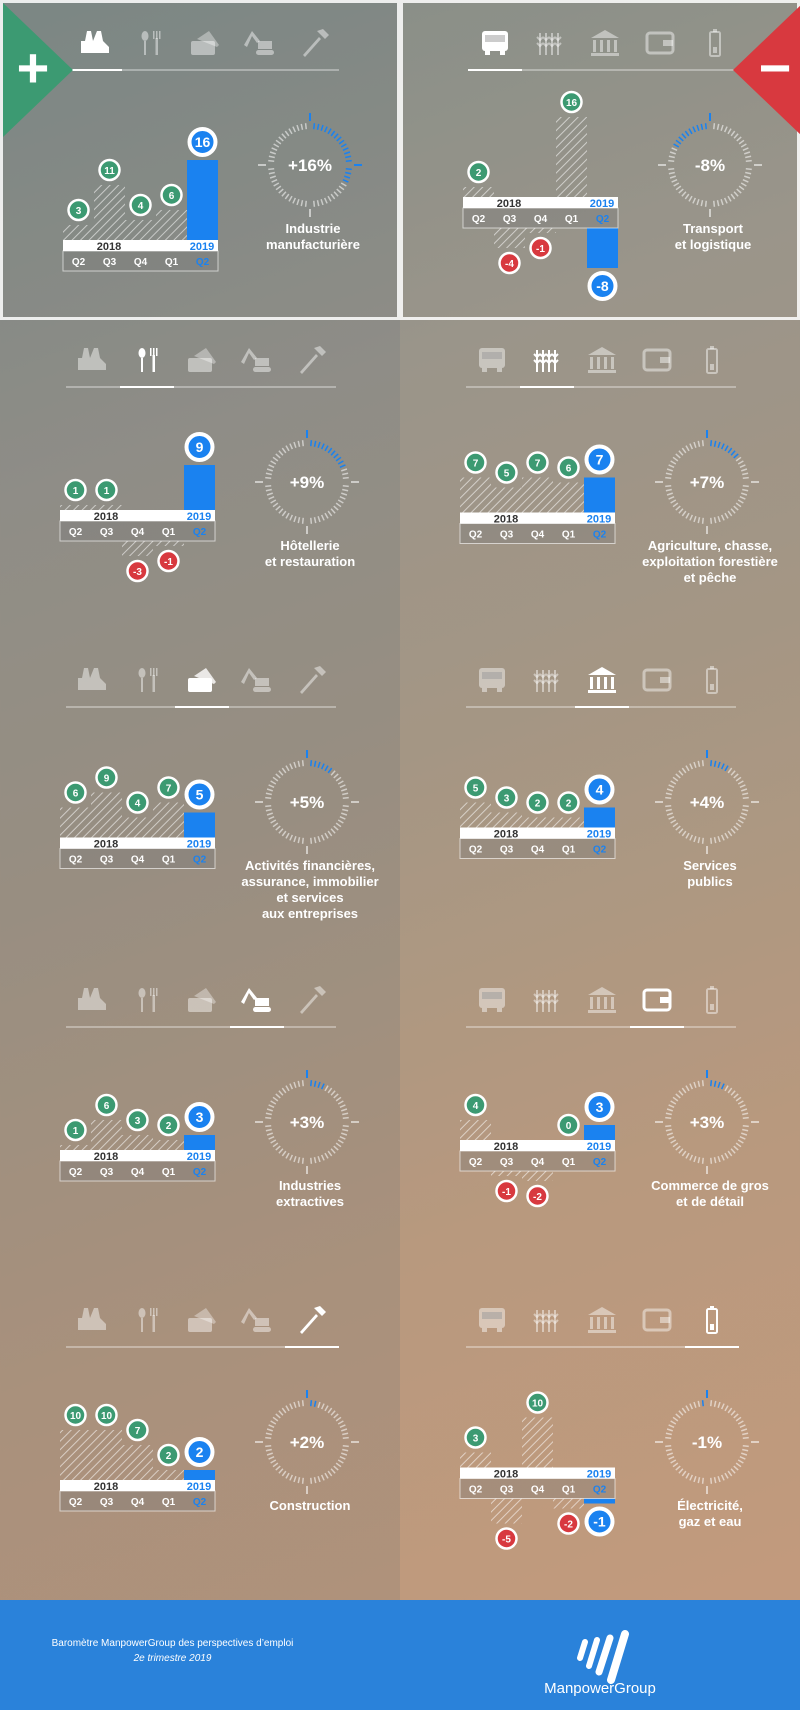 This screenshot has height=1710, width=800. What do you see at coordinates (200, 1452) in the screenshot?
I see `value-label: 2` at bounding box center [200, 1452].